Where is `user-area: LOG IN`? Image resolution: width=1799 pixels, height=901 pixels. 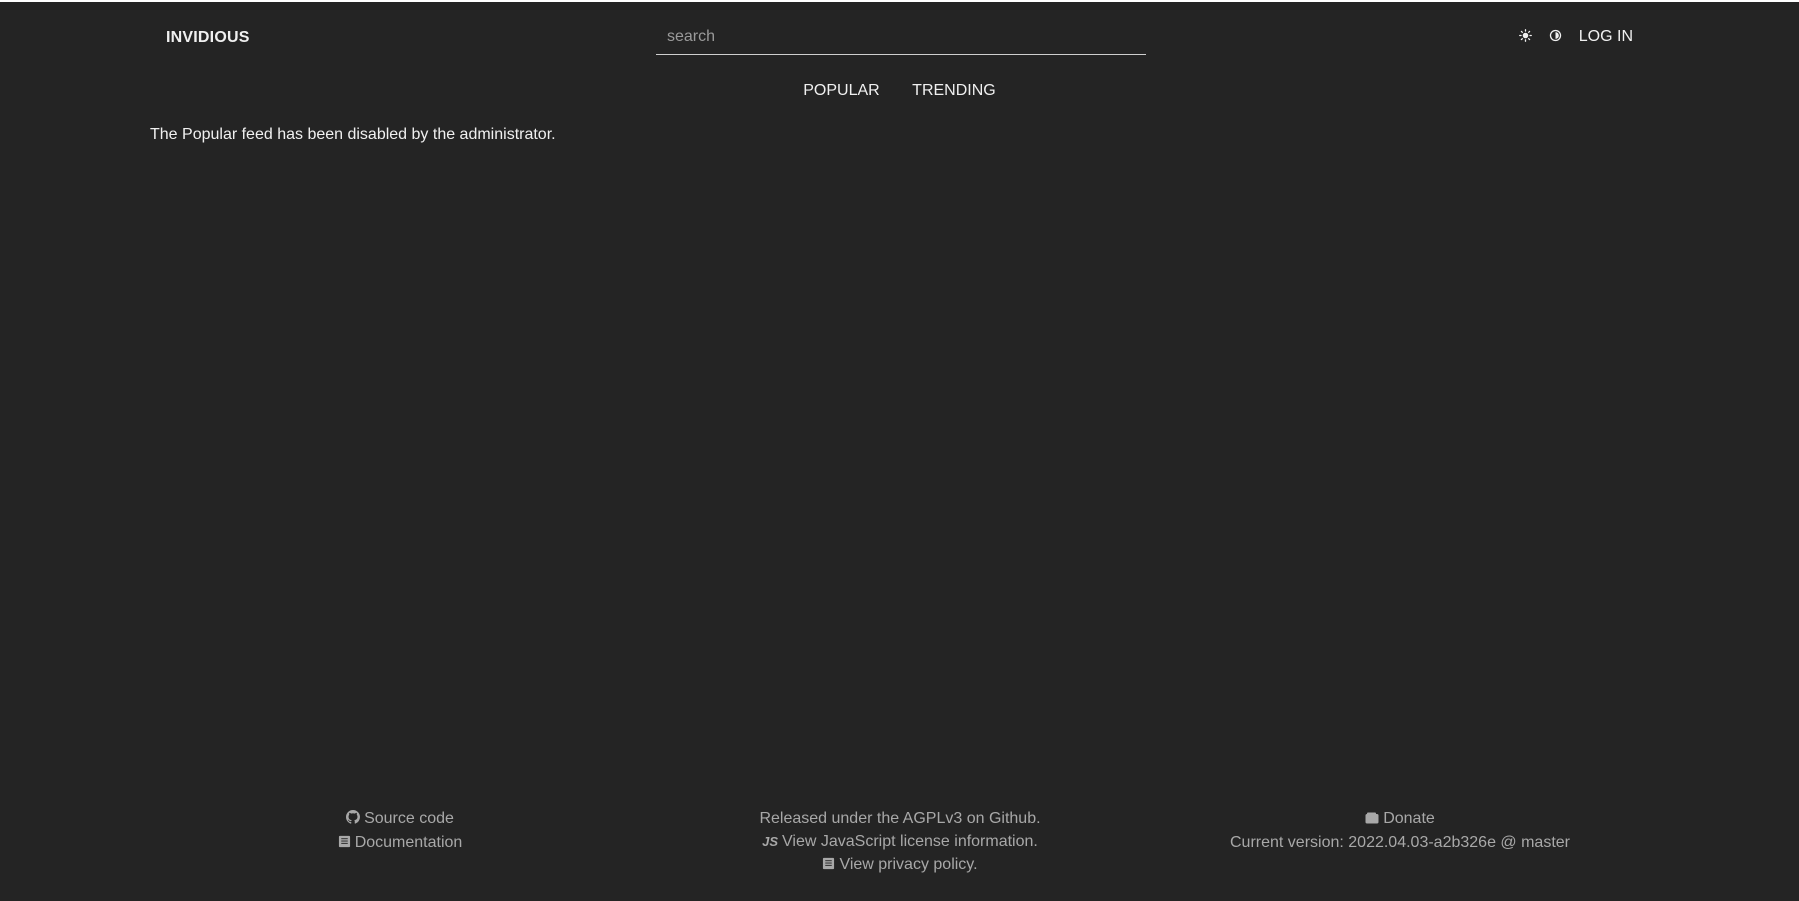 user-area: LOG IN is located at coordinates (1576, 37).